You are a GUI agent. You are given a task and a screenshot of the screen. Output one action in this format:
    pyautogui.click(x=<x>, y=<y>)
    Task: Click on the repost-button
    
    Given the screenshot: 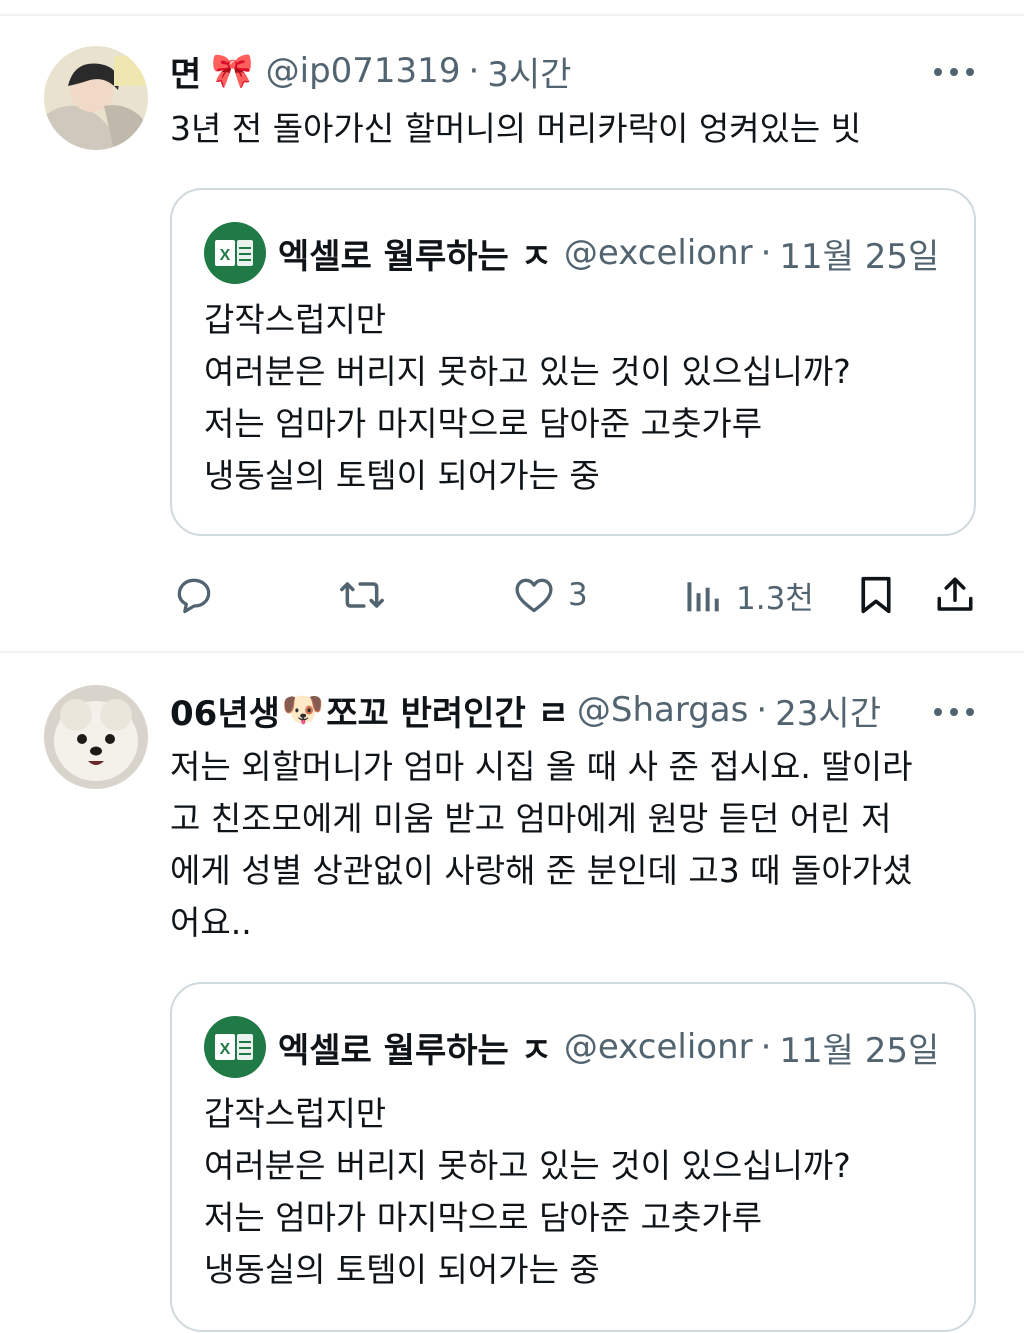 What is the action you would take?
    pyautogui.click(x=362, y=595)
    